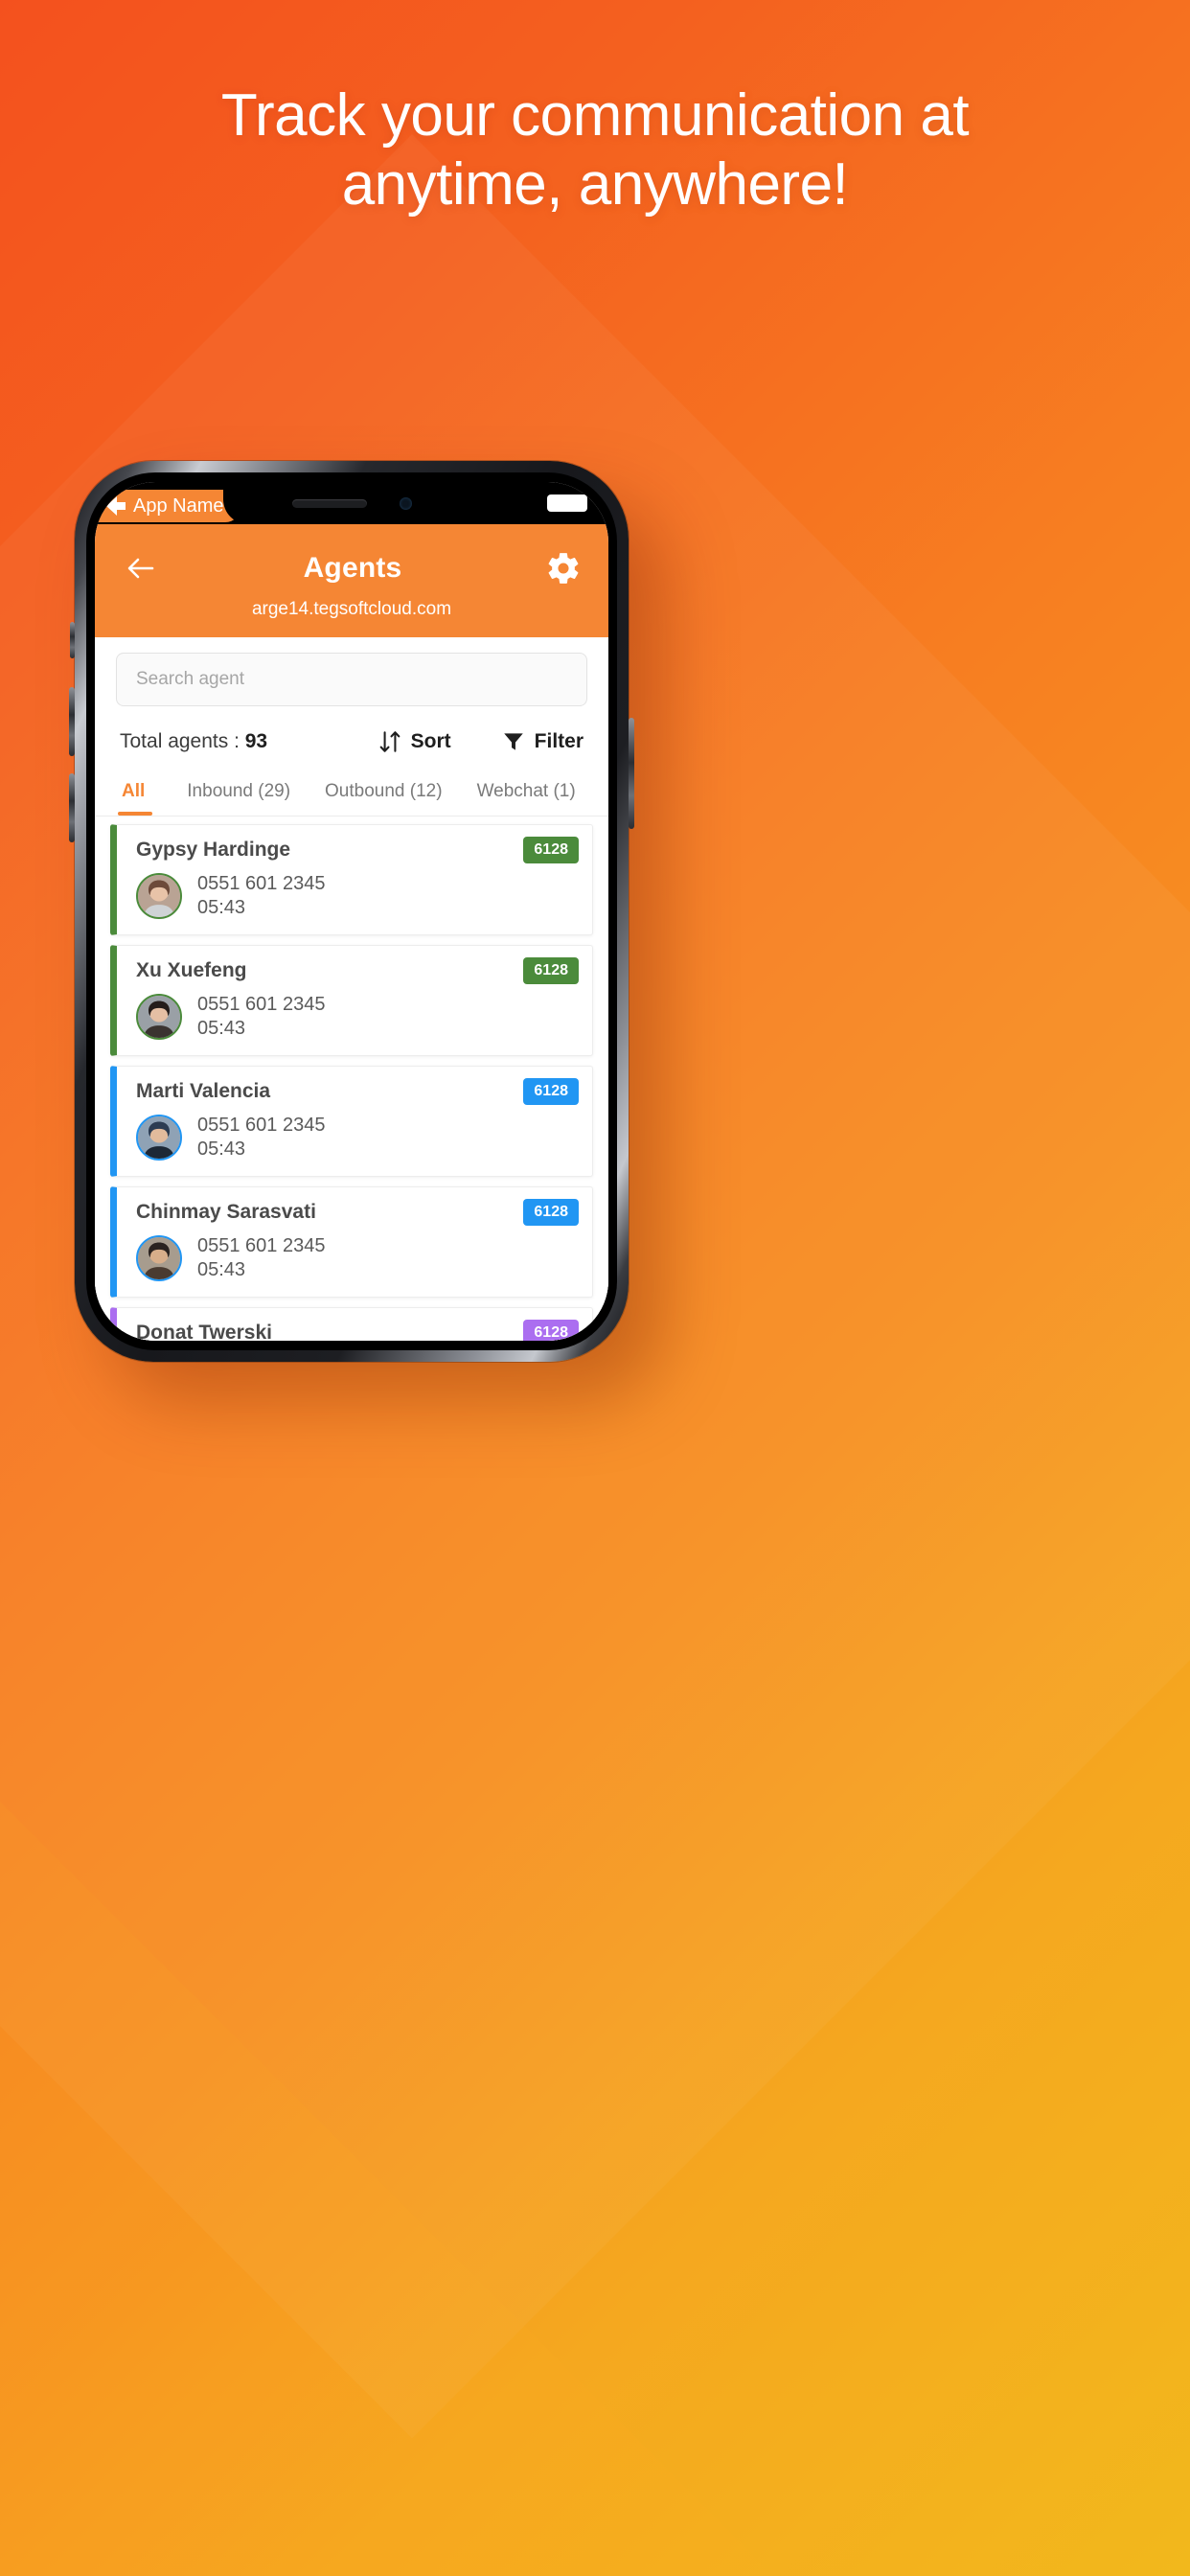  What do you see at coordinates (481, 741) in the screenshot?
I see `toolbar-actions: Sort Filter` at bounding box center [481, 741].